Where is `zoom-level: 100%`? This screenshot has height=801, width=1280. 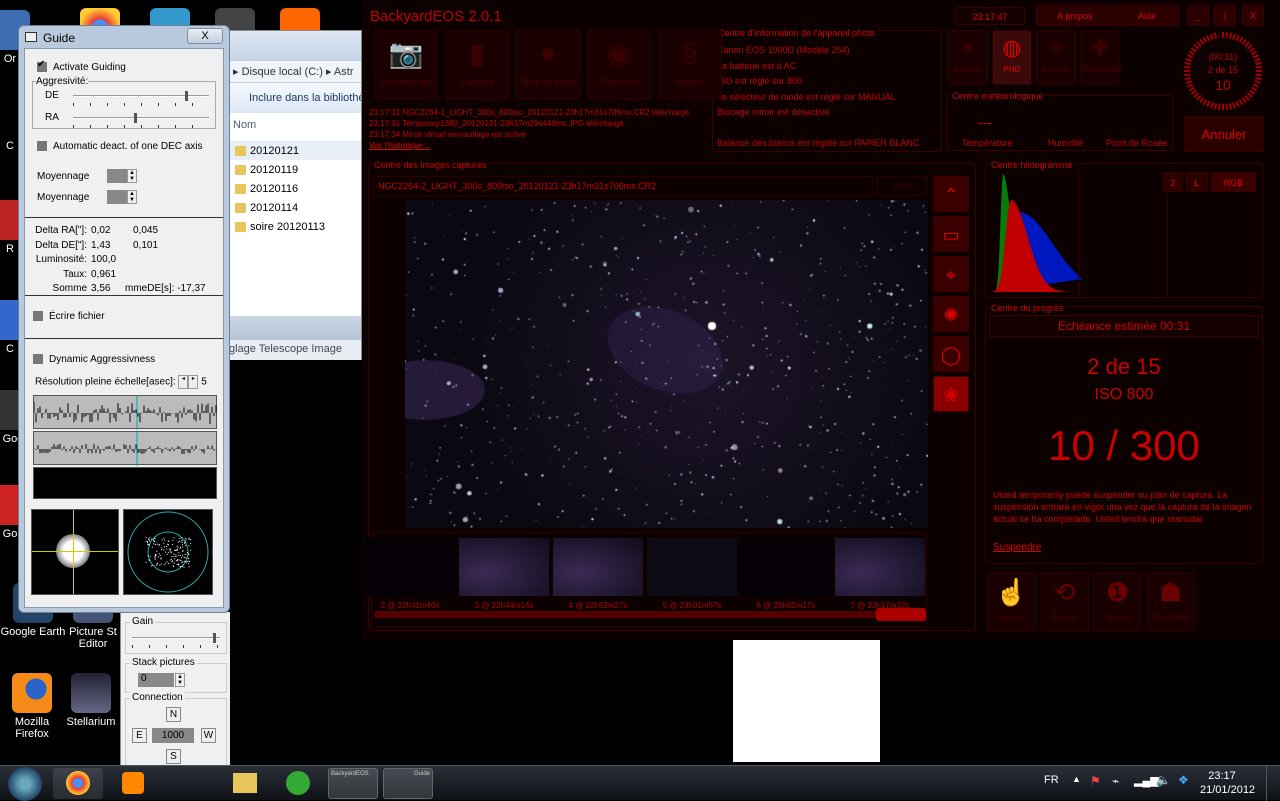
zoom-level: 100% is located at coordinates (902, 186).